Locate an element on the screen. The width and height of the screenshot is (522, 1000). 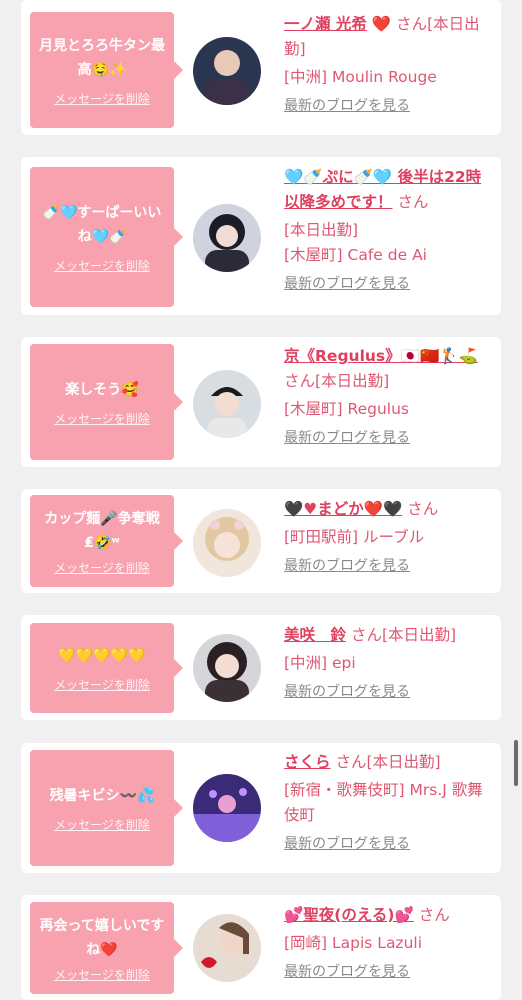
shop-location: [木屋町] Regulus is located at coordinates (346, 409).